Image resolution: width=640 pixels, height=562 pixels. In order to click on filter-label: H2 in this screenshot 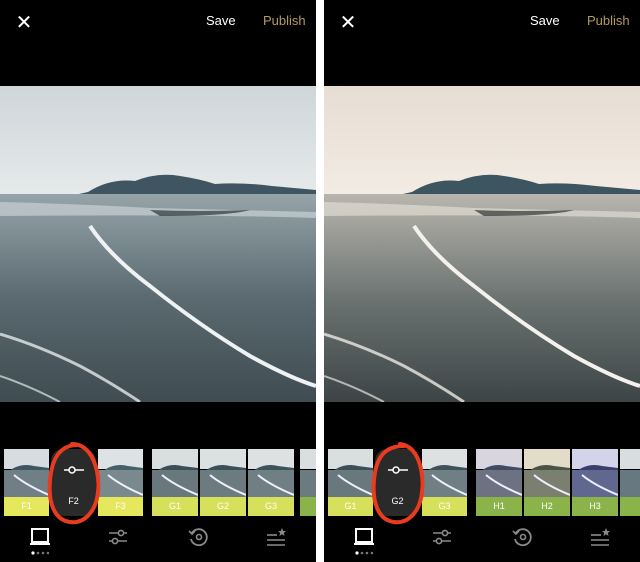, I will do `click(547, 506)`.